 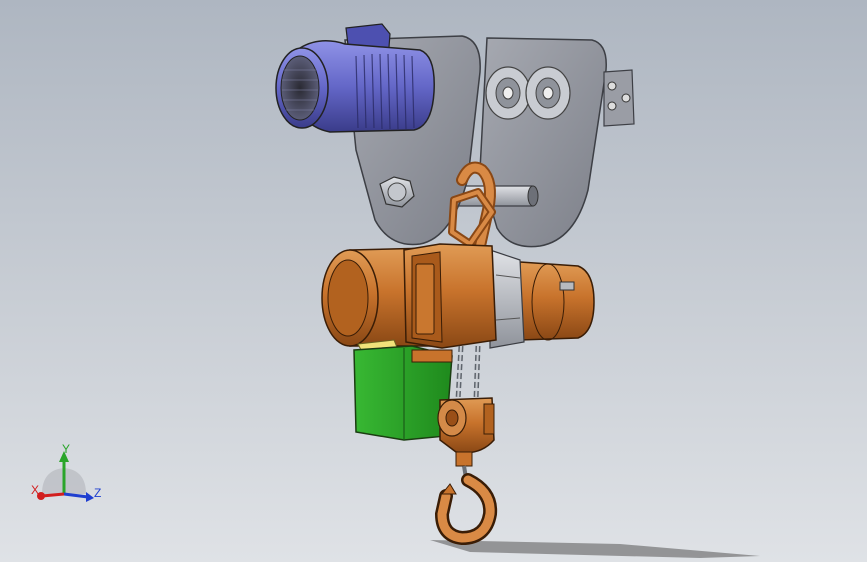 I want to click on bottom-hook-block, so click(x=466, y=471).